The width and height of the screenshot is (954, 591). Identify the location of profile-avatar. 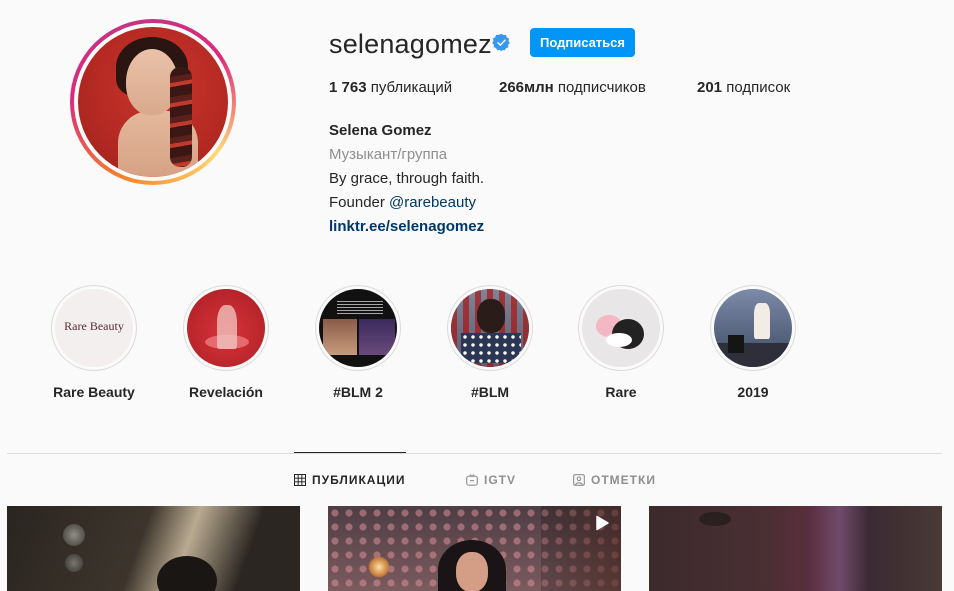
(153, 102).